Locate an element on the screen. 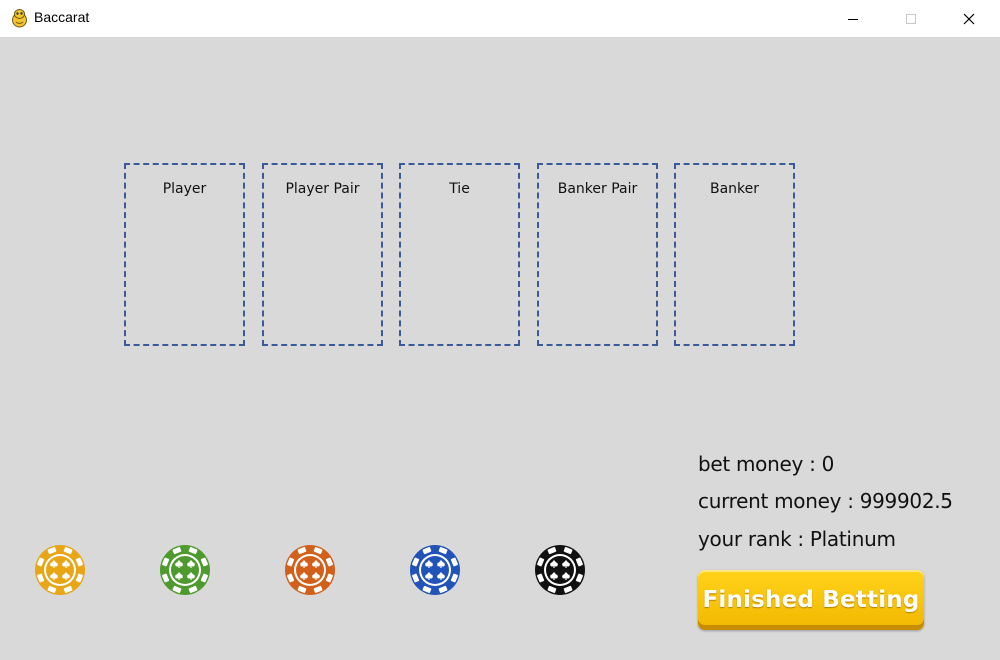  minimize-icon is located at coordinates (853, 19).